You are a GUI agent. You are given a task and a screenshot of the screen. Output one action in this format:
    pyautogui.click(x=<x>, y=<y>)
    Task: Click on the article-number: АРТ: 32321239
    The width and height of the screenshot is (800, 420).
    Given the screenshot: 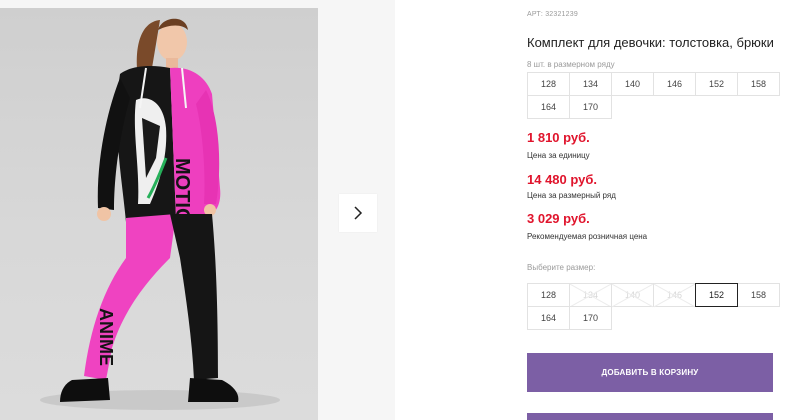 What is the action you would take?
    pyautogui.click(x=552, y=14)
    